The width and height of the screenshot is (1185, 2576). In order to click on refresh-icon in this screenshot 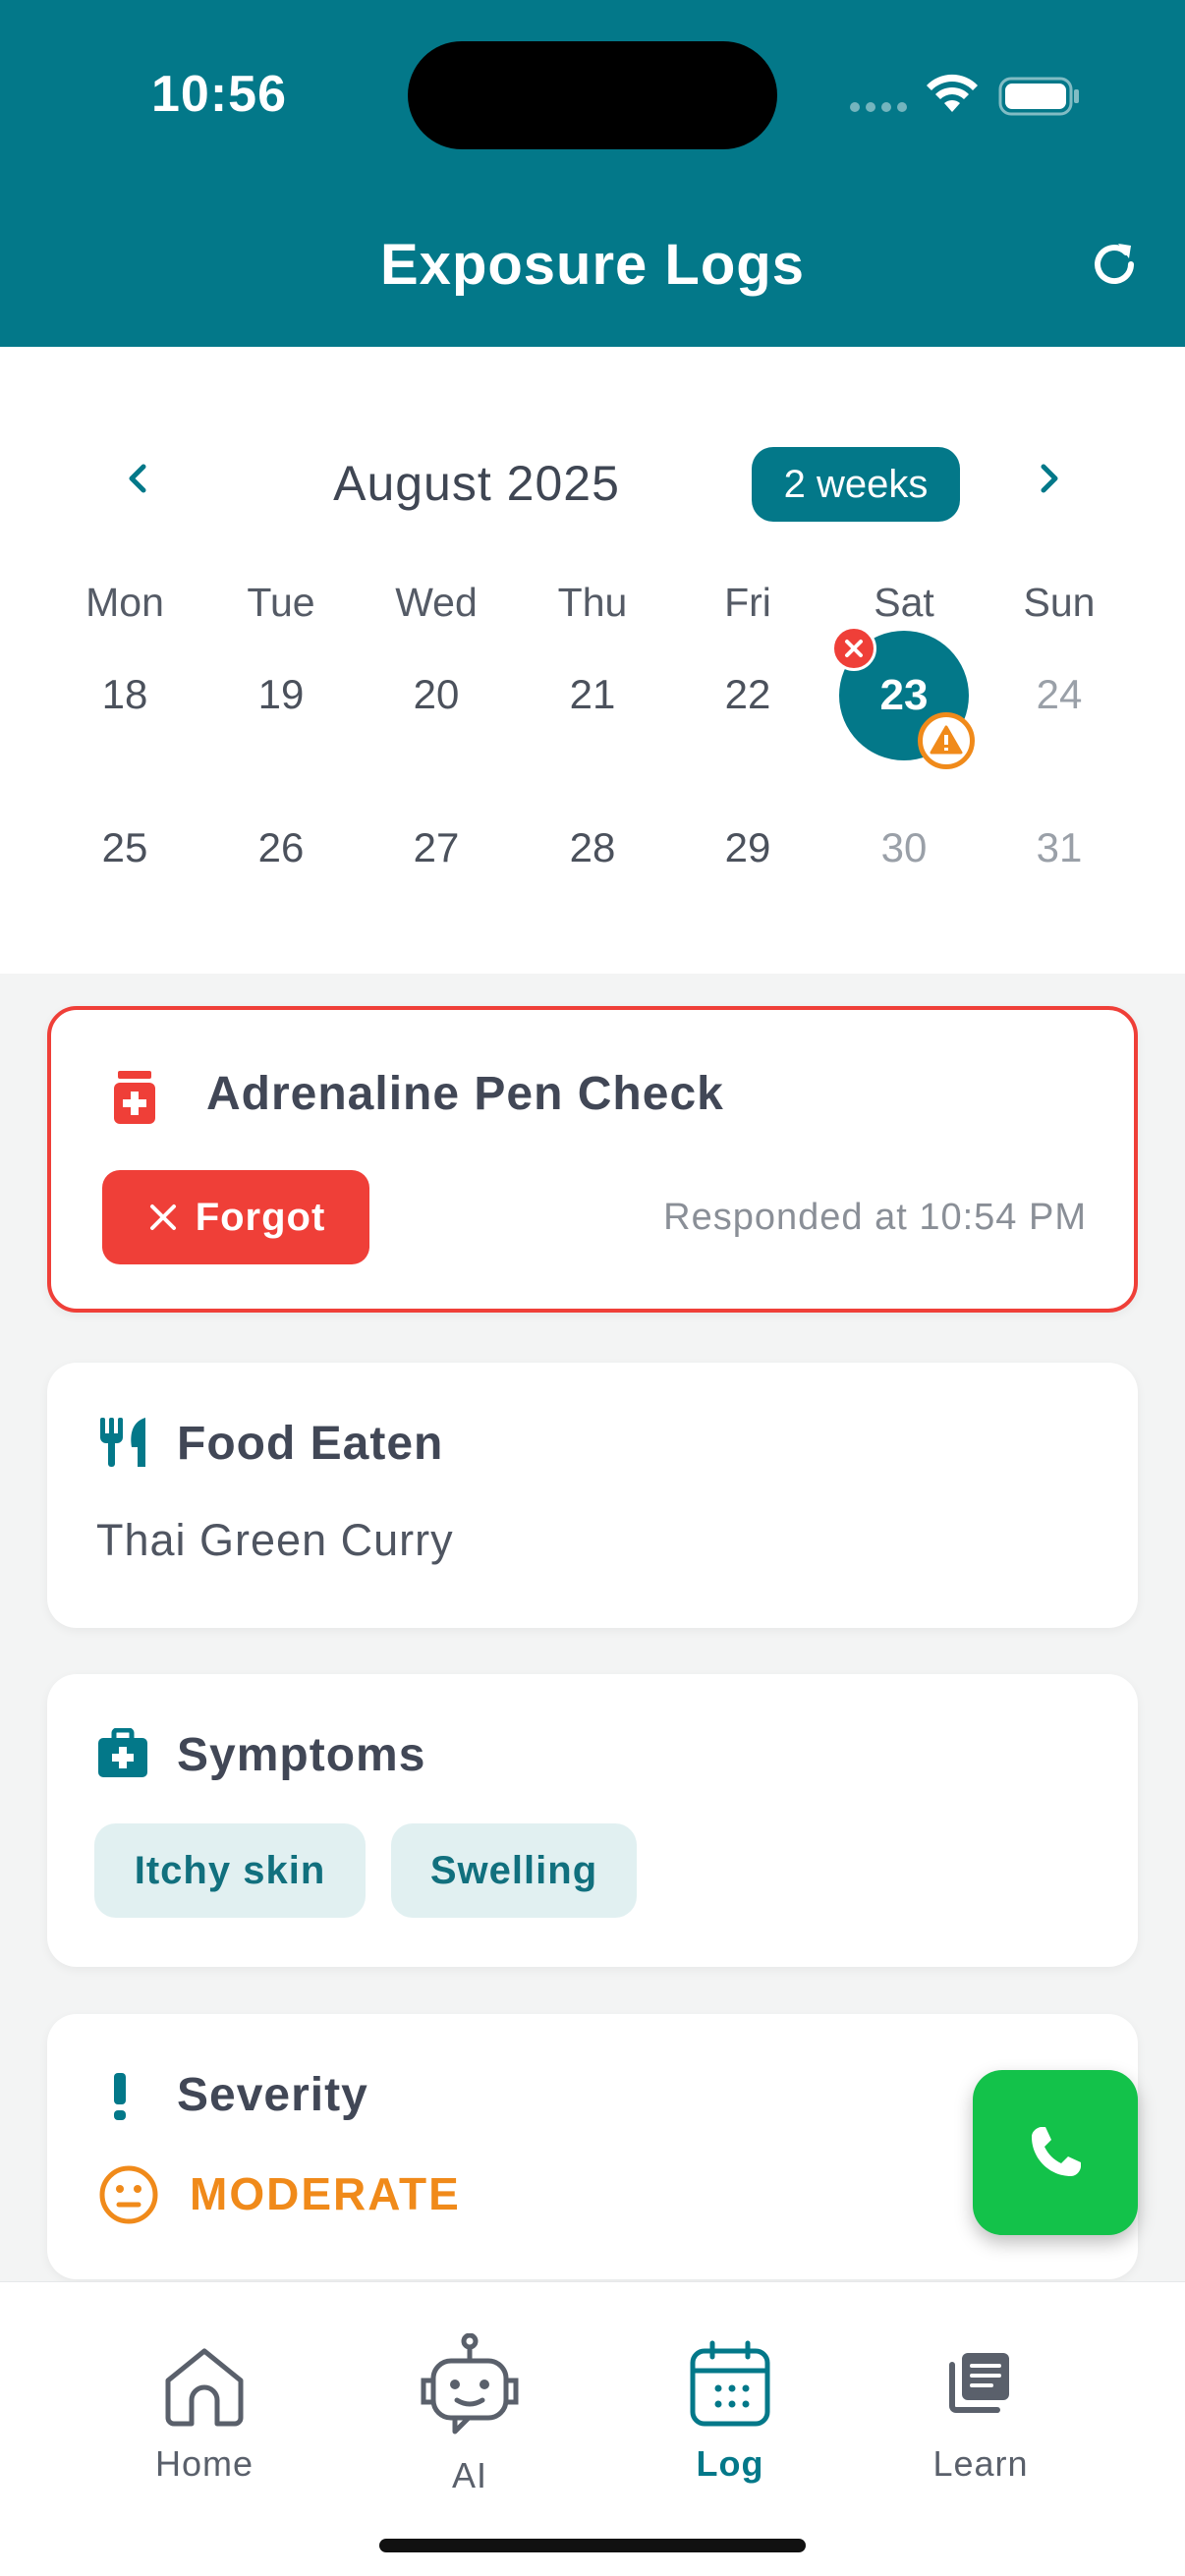, I will do `click(1115, 264)`.